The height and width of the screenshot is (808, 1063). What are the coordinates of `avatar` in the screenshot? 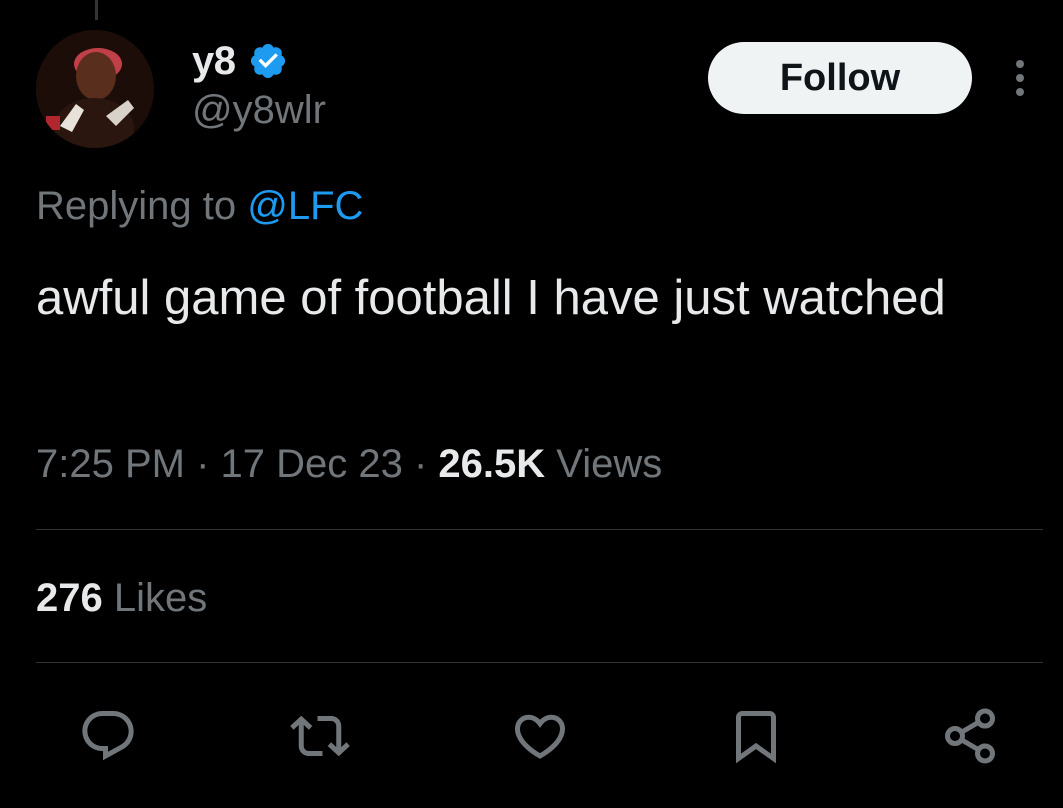 It's located at (95, 89).